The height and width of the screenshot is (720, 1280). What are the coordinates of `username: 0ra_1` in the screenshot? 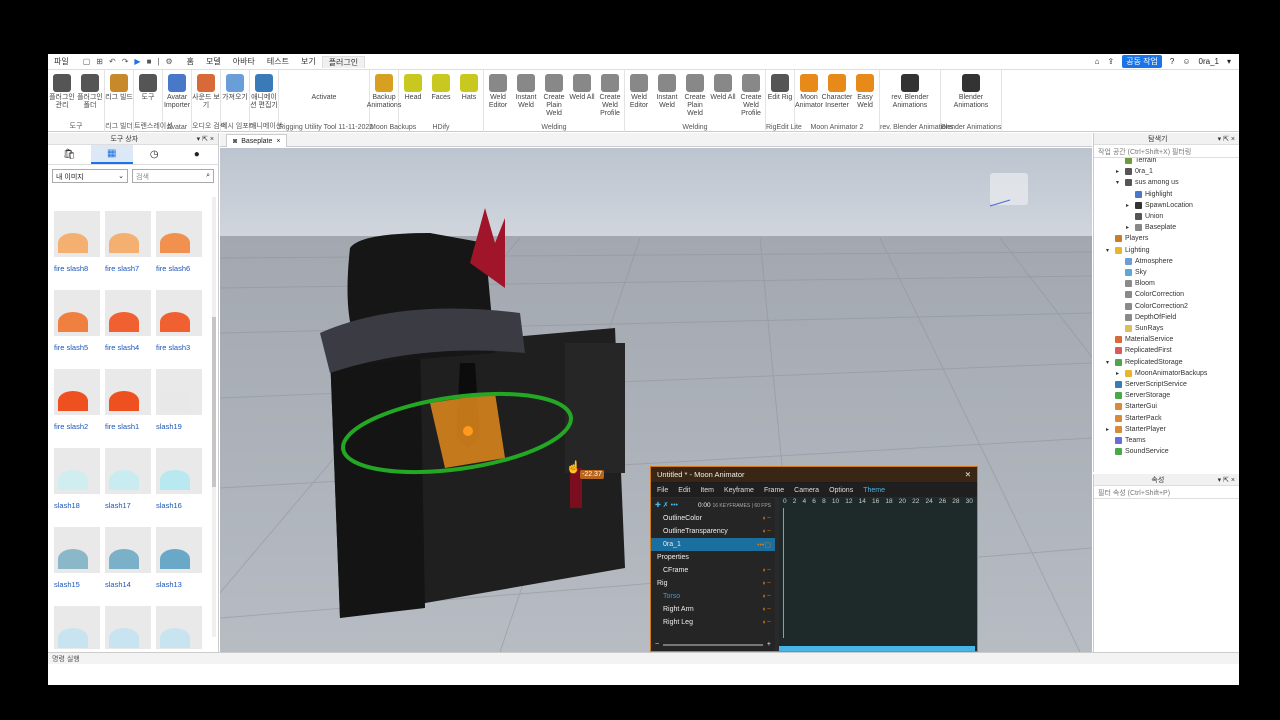 It's located at (1209, 61).